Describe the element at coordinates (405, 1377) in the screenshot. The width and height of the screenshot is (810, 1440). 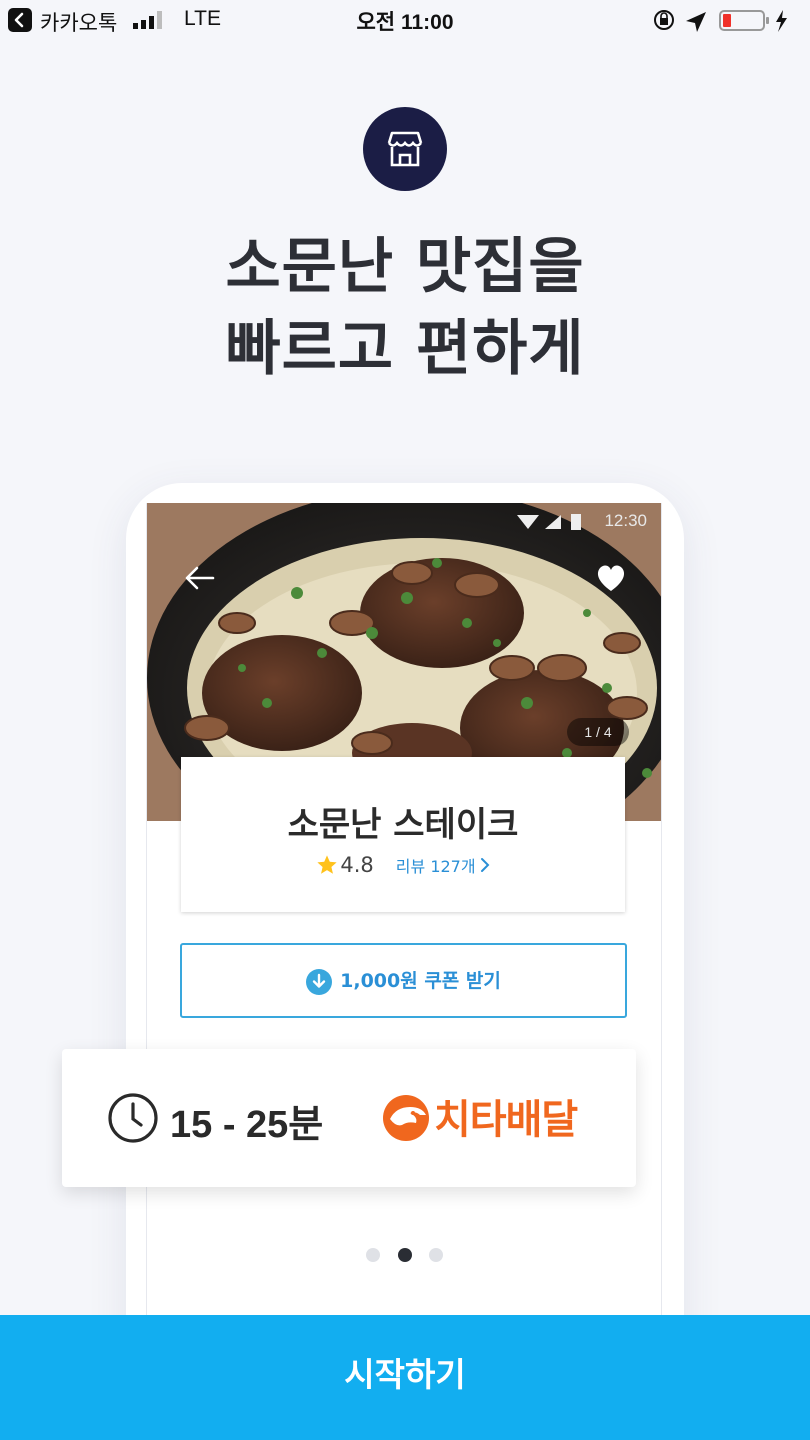
I see `start-button: 시작하기` at that location.